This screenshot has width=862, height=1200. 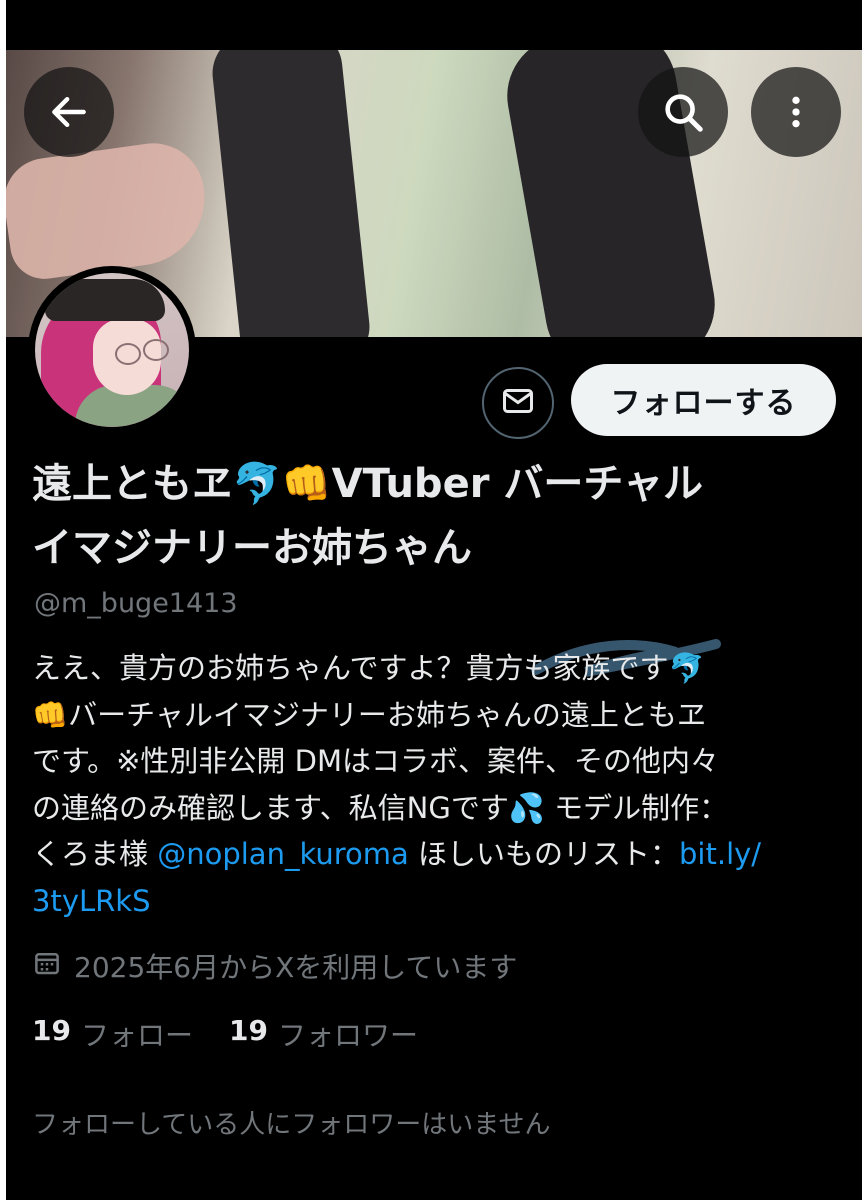 I want to click on display-name: 遠上ともヱ🐬👊VTuber バーチャル イマジナリーお姉ちゃん, so click(x=442, y=516).